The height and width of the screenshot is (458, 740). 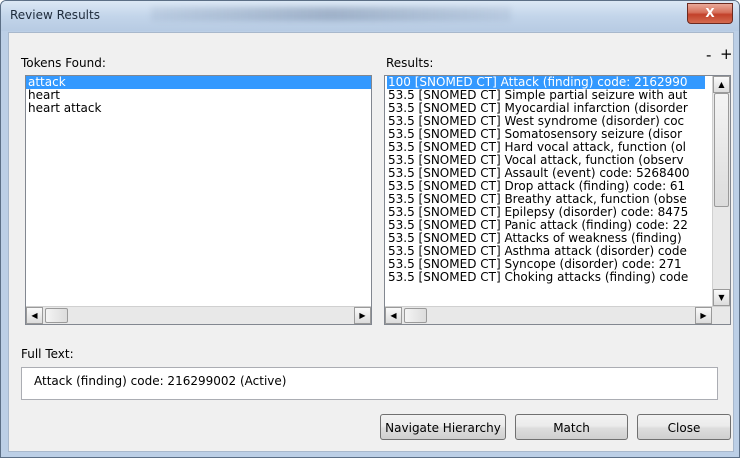 I want to click on minus-button: -, so click(x=708, y=55).